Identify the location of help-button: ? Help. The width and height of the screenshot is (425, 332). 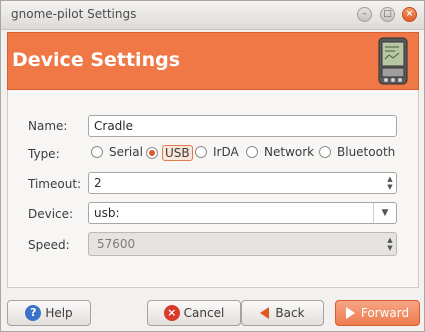
(49, 313).